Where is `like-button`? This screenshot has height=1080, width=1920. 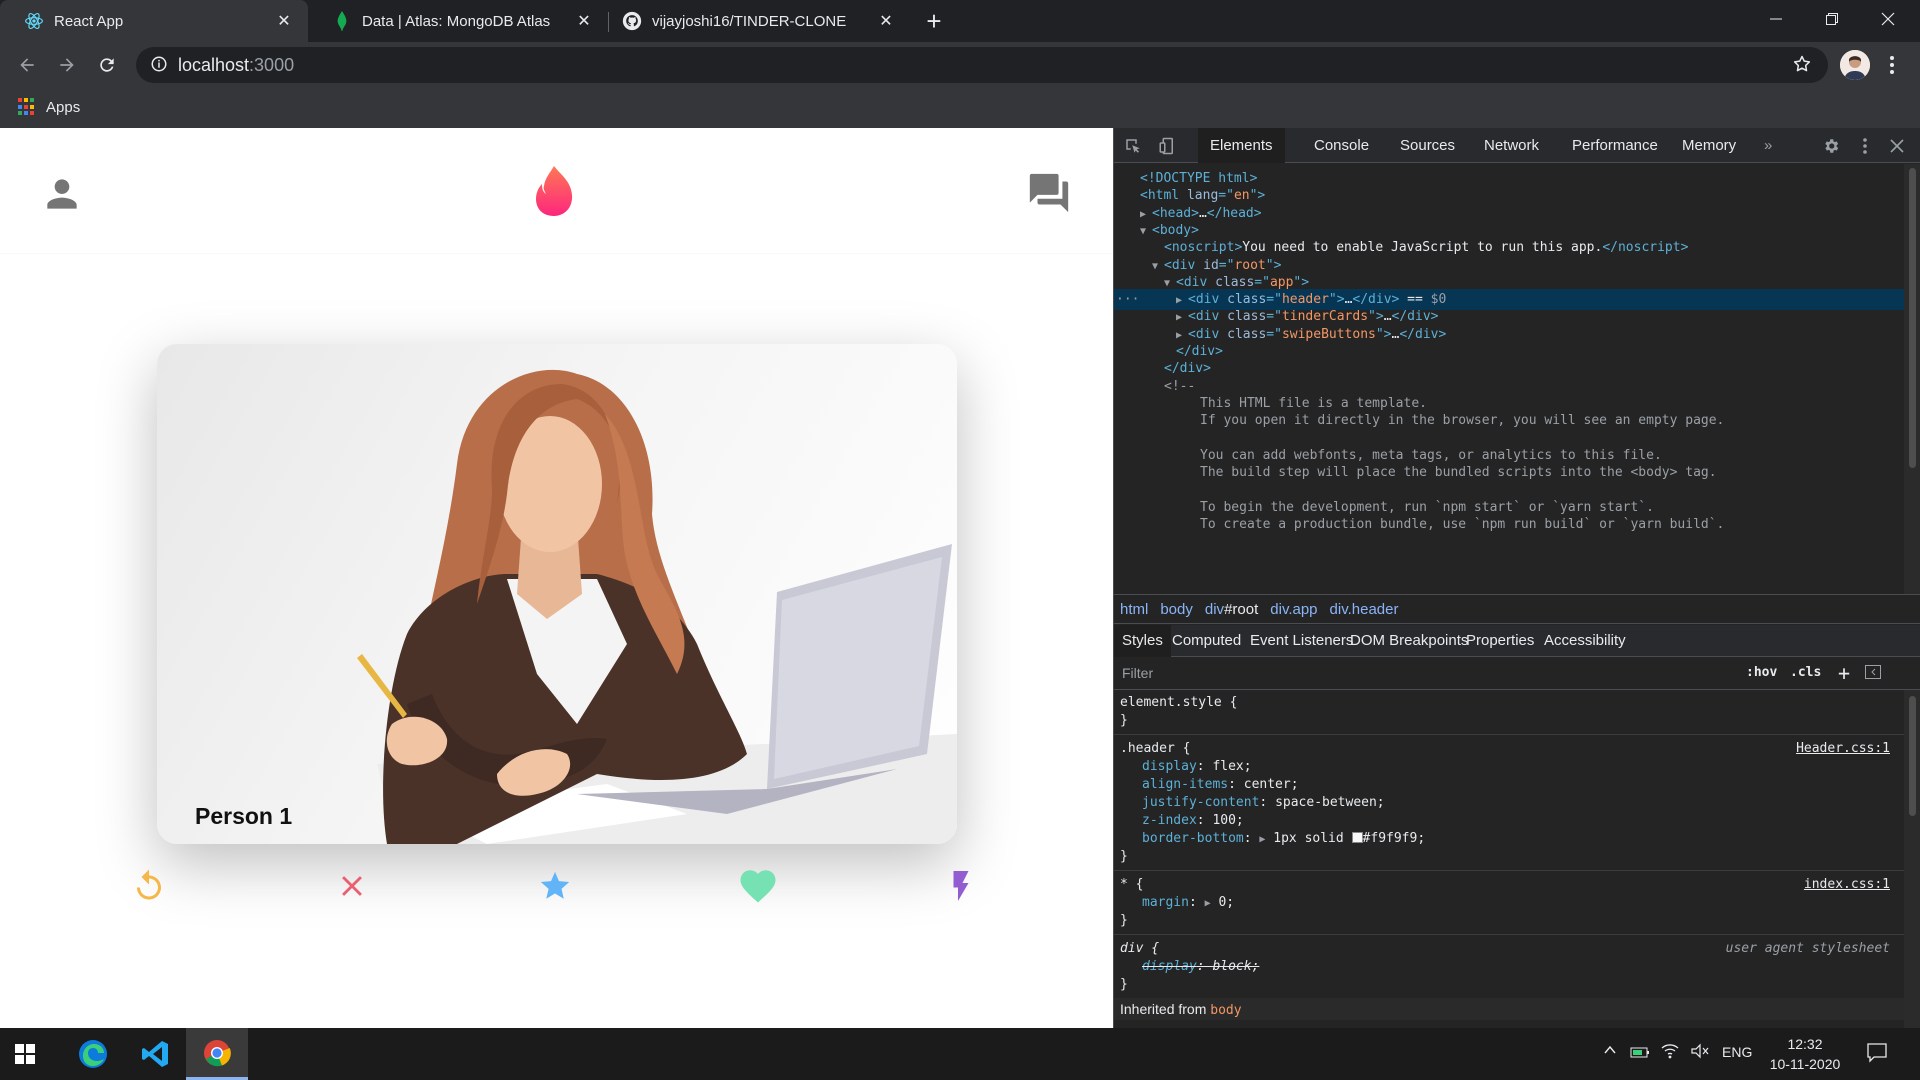 like-button is located at coordinates (758, 886).